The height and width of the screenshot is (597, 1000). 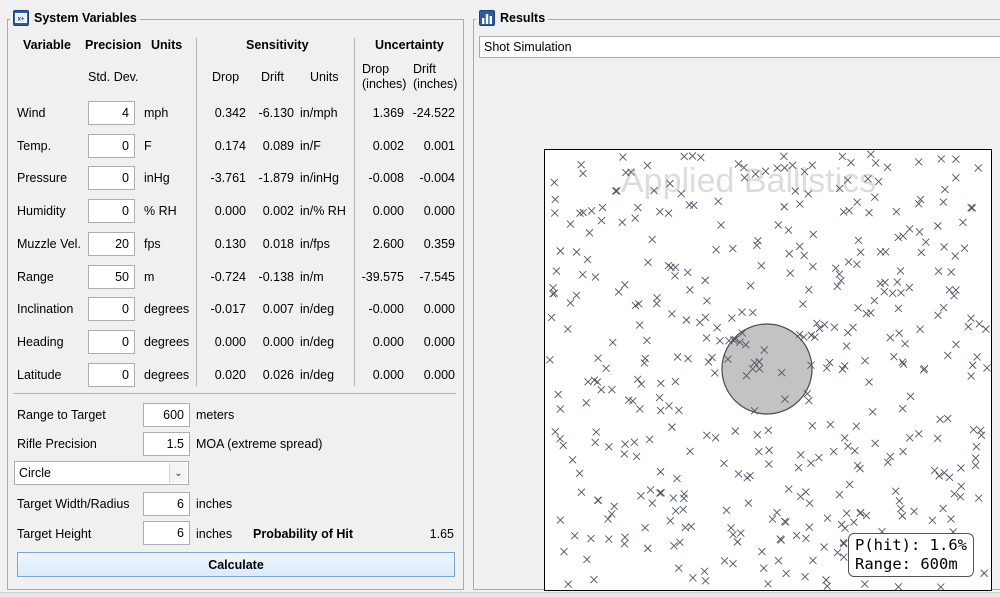 I want to click on results-title: Results, so click(x=523, y=18).